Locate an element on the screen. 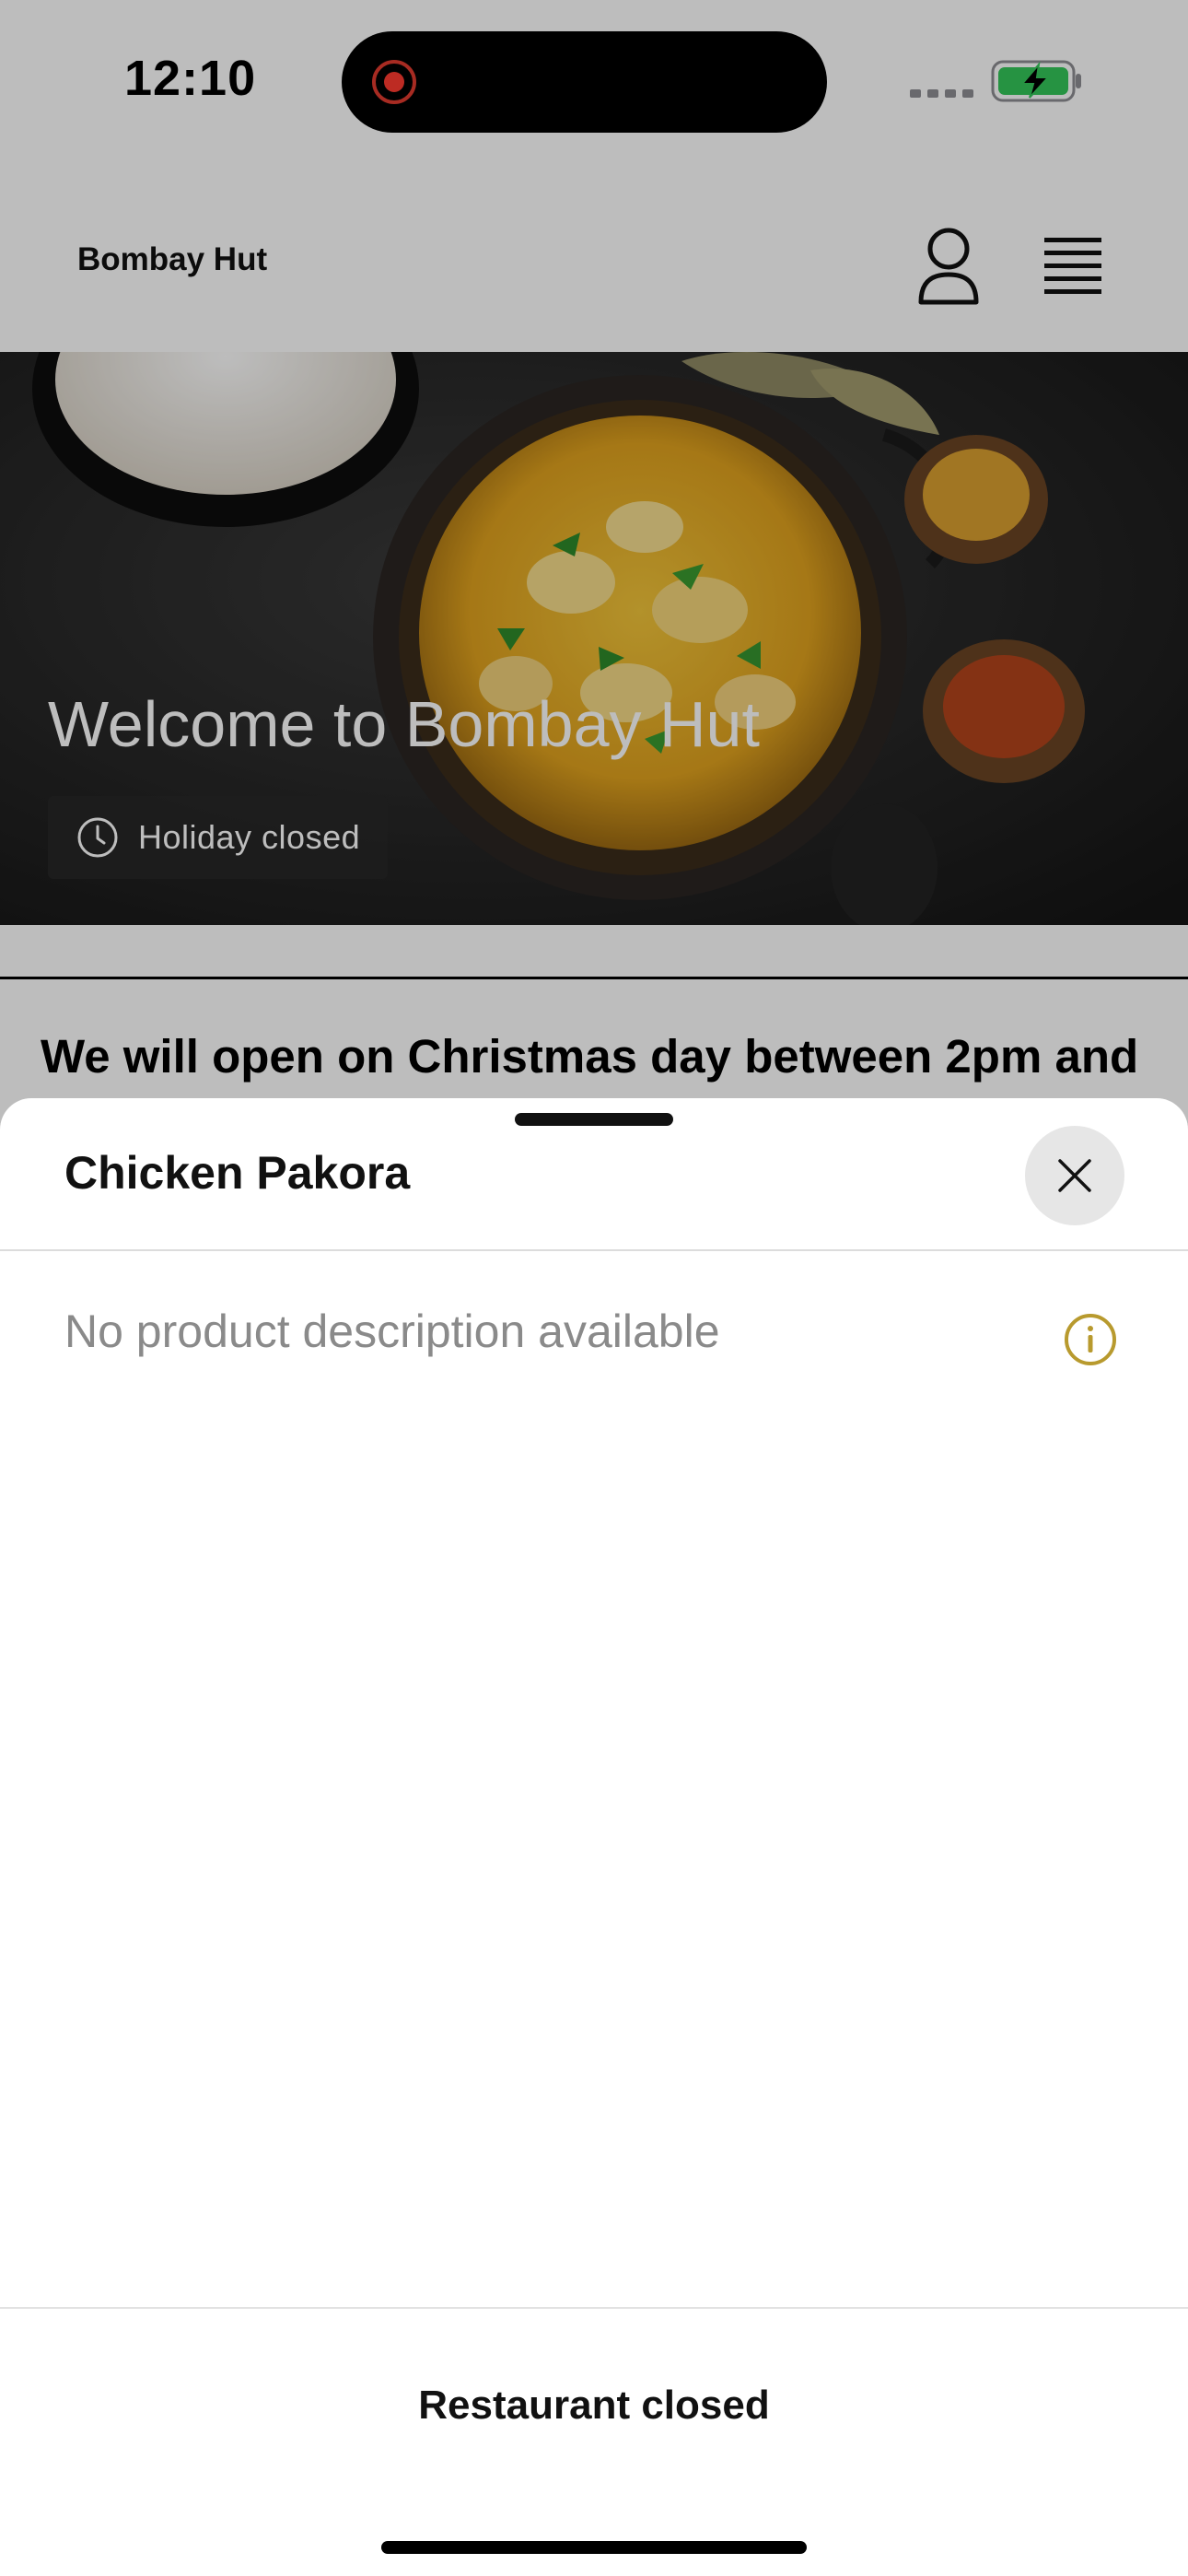  close-x-icon is located at coordinates (1074, 1175).